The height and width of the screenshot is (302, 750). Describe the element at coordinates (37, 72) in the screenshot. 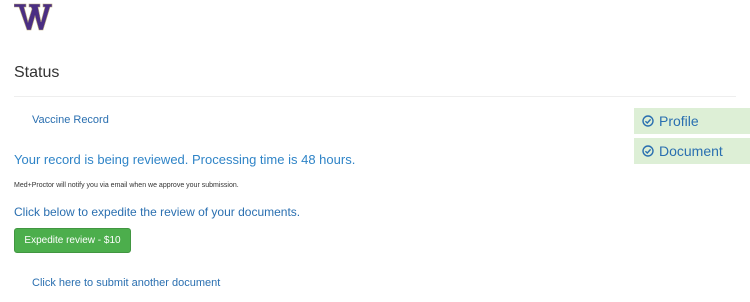

I see `page-title: Status` at that location.